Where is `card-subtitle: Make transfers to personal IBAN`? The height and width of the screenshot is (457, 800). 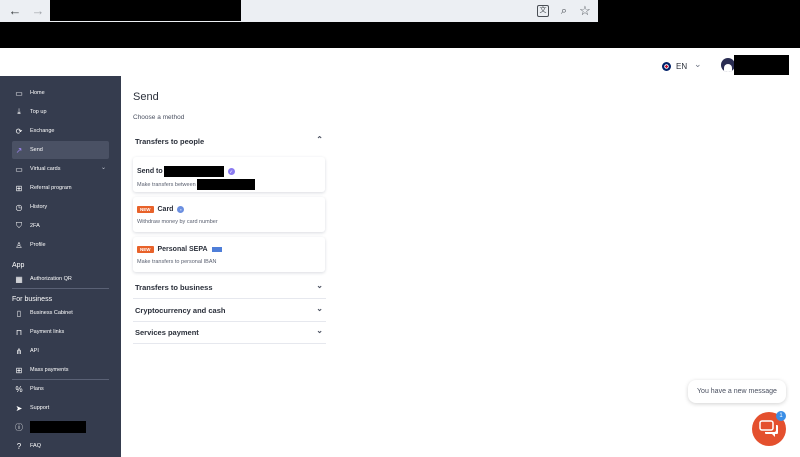
card-subtitle: Make transfers to personal IBAN is located at coordinates (177, 262).